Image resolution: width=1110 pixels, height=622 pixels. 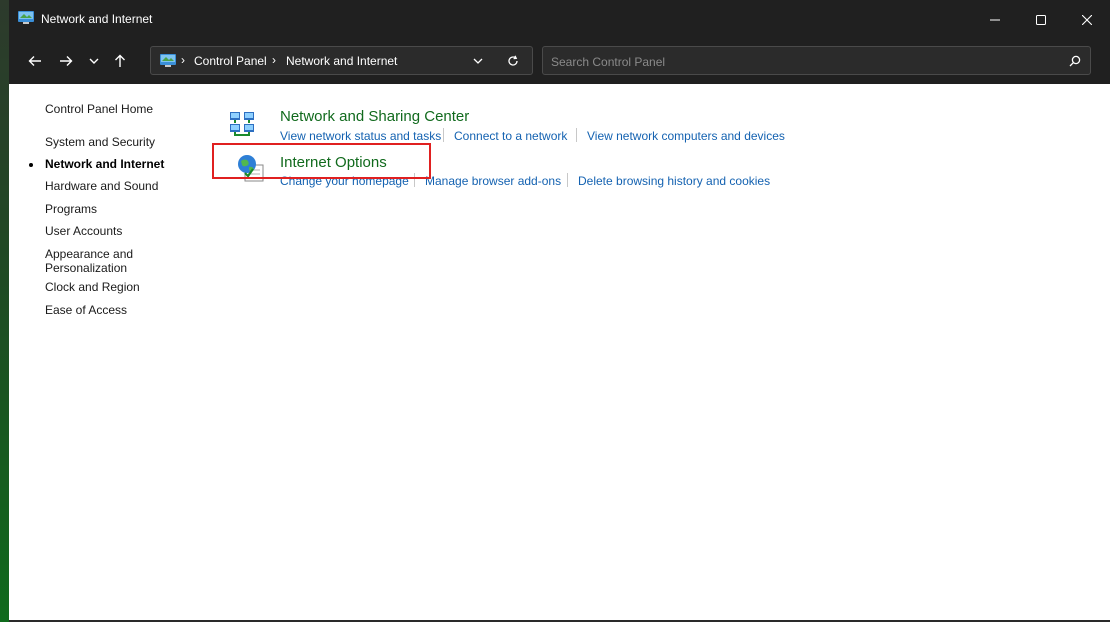 I want to click on arrow-left-icon, so click(x=34, y=61).